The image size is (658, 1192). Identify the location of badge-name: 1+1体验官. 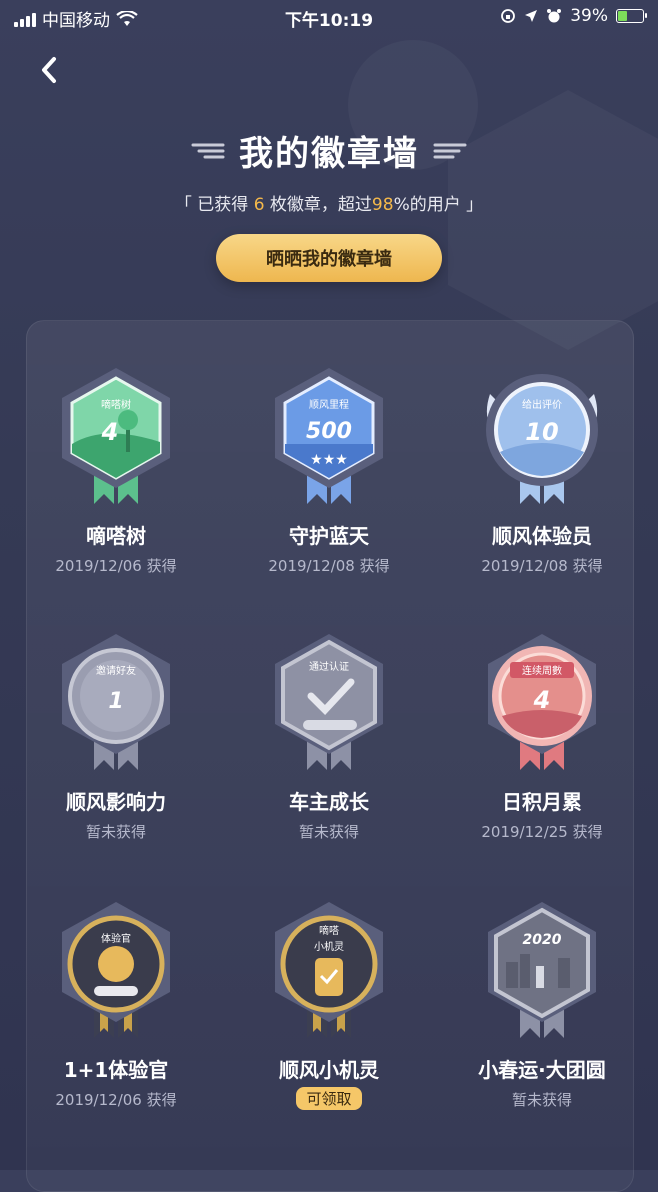
(116, 1070).